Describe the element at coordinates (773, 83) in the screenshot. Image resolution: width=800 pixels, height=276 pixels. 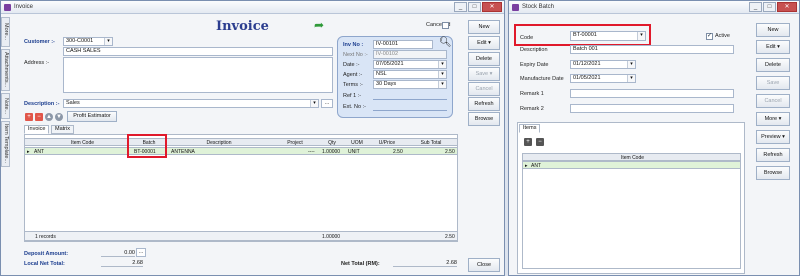
I see `save-button: Save` at that location.